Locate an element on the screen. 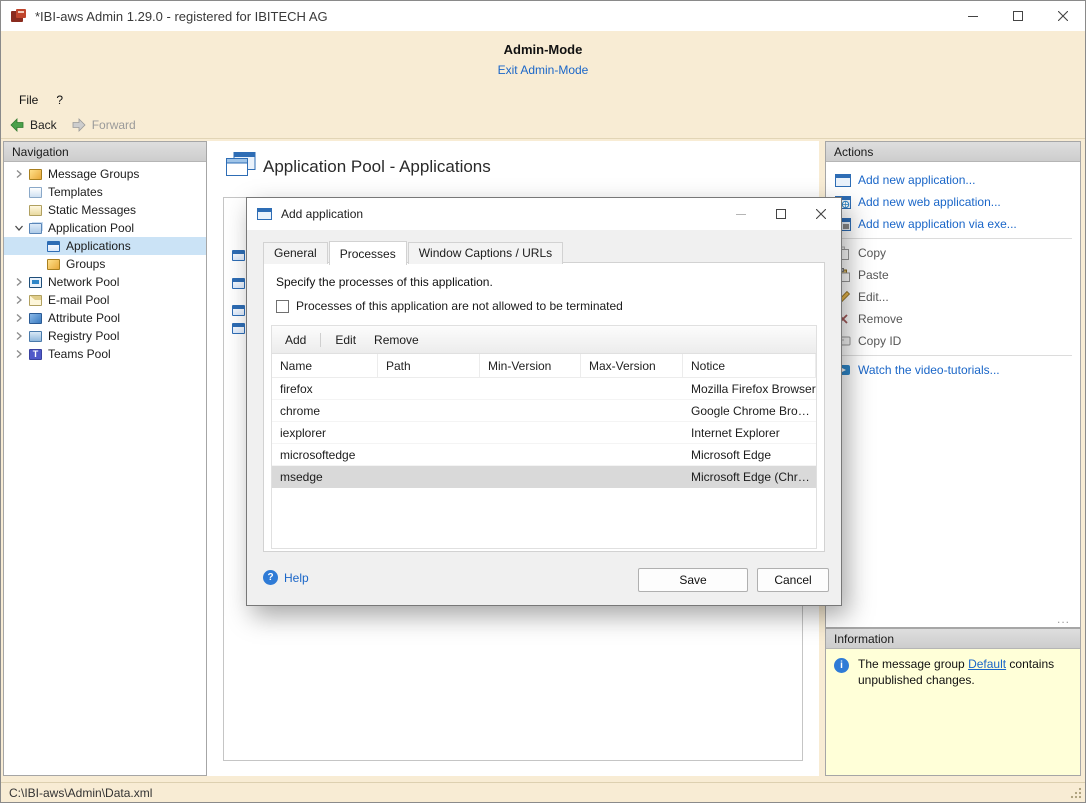 The height and width of the screenshot is (803, 1086). actions-panel-header: Actions is located at coordinates (953, 152).